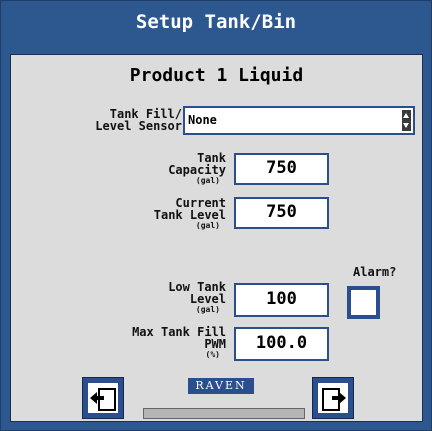 The image size is (432, 431). What do you see at coordinates (375, 272) in the screenshot?
I see `alarm-label: Alarm?` at bounding box center [375, 272].